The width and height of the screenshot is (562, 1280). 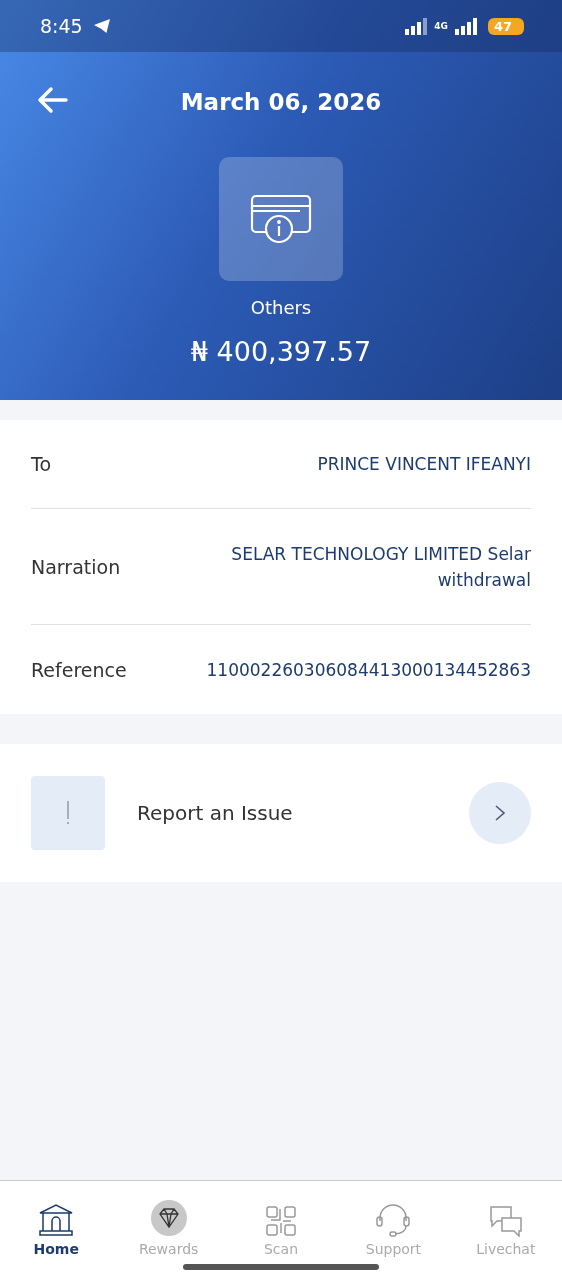 What do you see at coordinates (168, 1225) in the screenshot?
I see `nav-tab: Rewards` at bounding box center [168, 1225].